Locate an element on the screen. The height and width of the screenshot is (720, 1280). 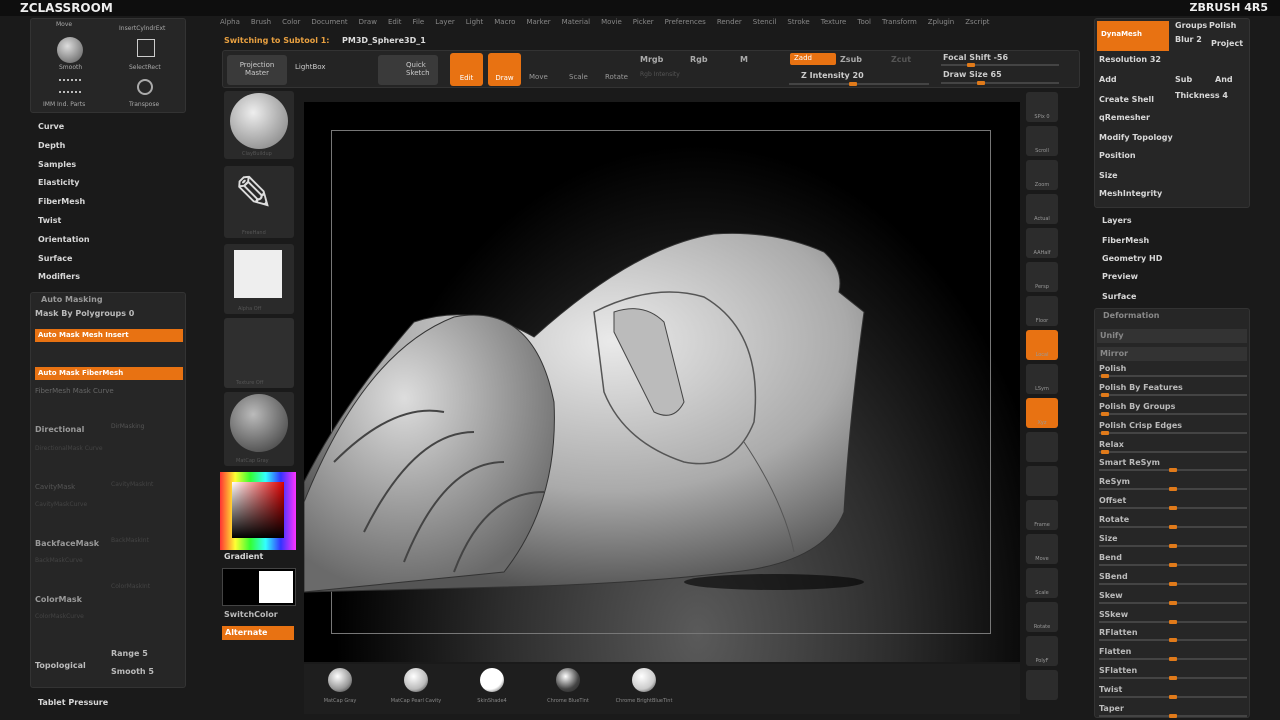
quick-sketch-button: Quick Sketch is located at coordinates (408, 70).